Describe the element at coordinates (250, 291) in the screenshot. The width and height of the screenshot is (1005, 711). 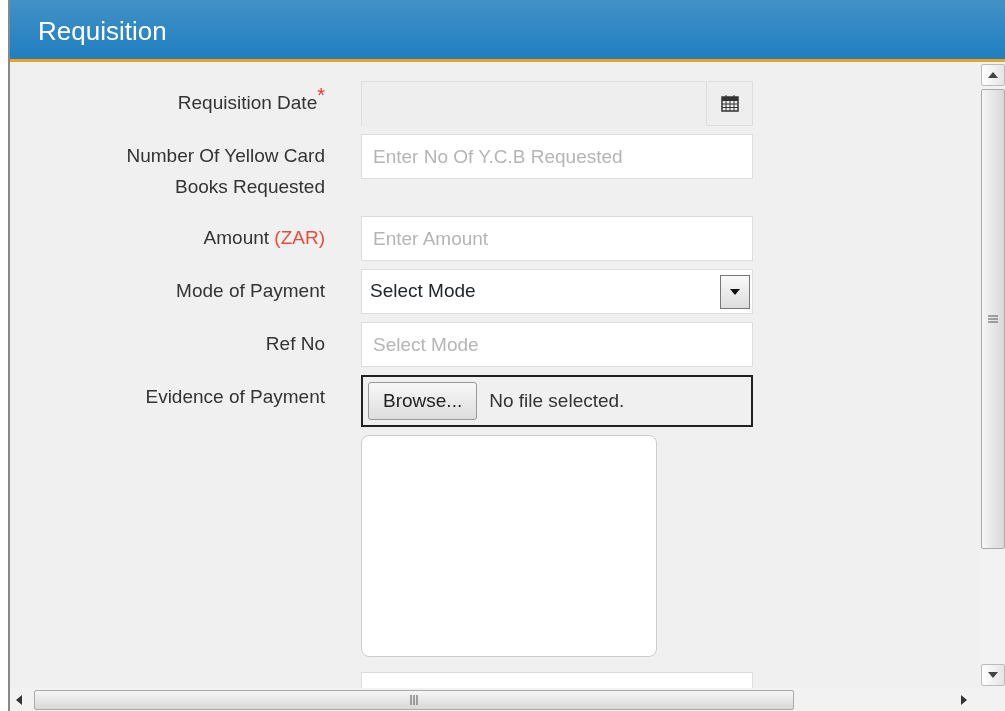
I see `field-label: Mode of Payment` at that location.